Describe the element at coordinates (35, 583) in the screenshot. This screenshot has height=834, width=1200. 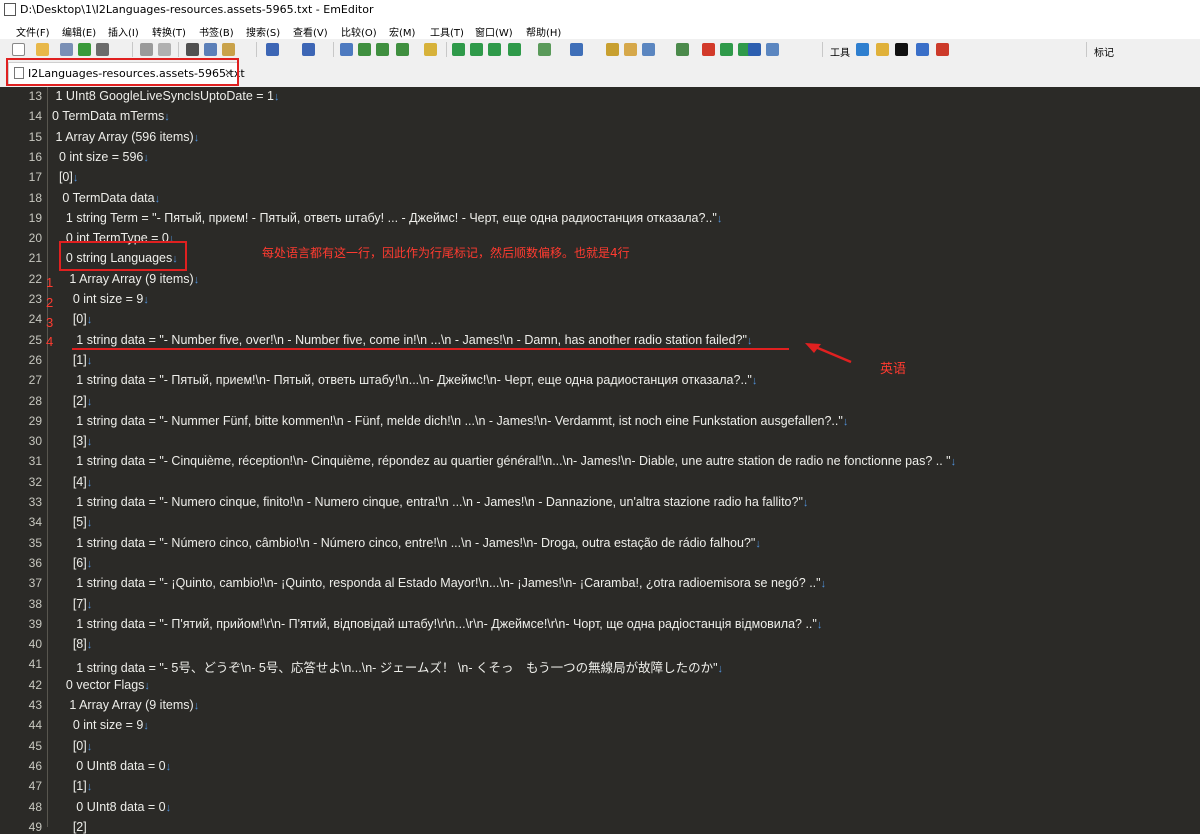
I see `line-number: 37` at that location.